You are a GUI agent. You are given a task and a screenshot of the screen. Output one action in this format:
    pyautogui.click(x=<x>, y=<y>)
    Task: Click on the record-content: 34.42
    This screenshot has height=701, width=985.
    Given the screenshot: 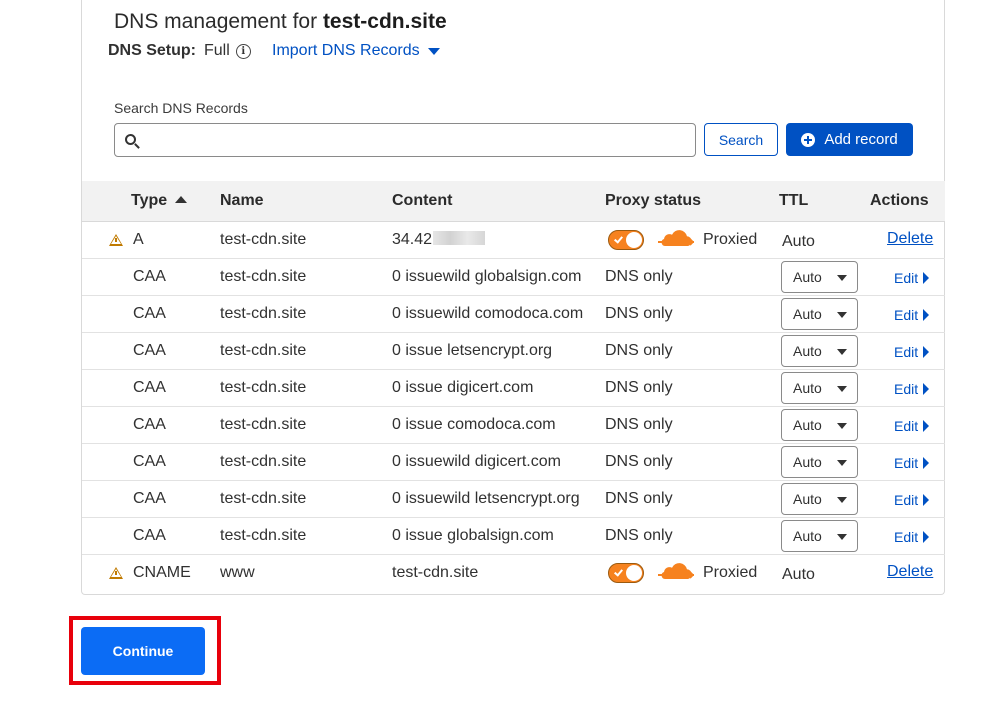 What is the action you would take?
    pyautogui.click(x=439, y=240)
    